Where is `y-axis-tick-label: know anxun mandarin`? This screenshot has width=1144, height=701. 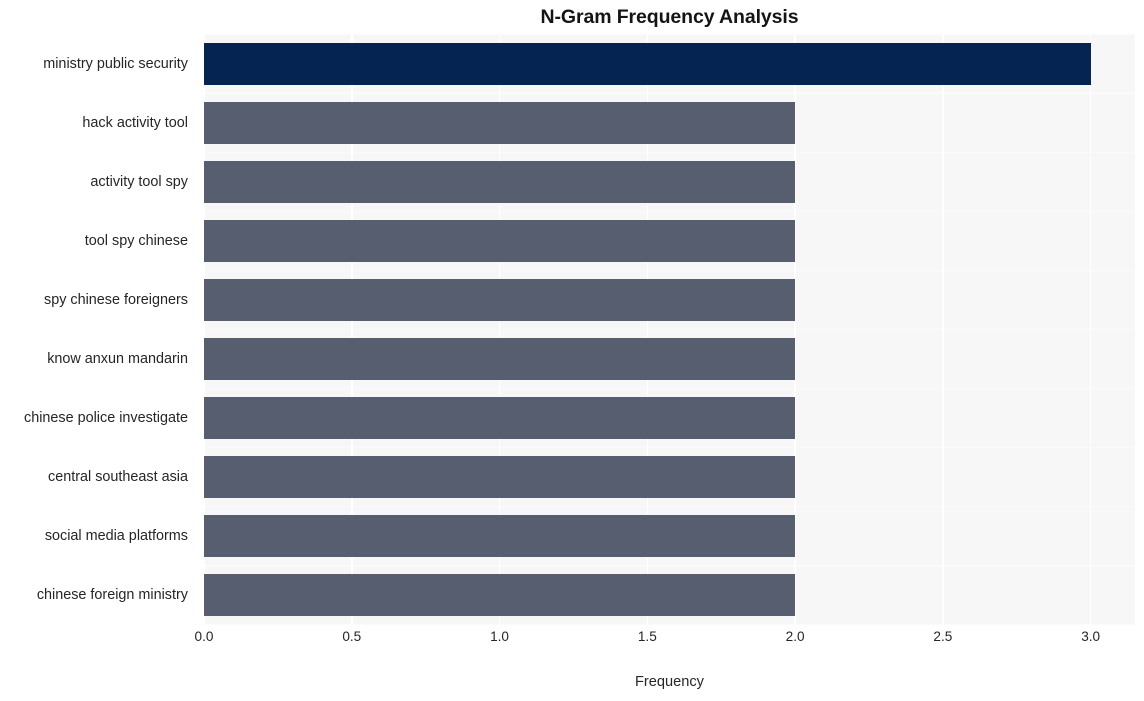 y-axis-tick-label: know anxun mandarin is located at coordinates (117, 358).